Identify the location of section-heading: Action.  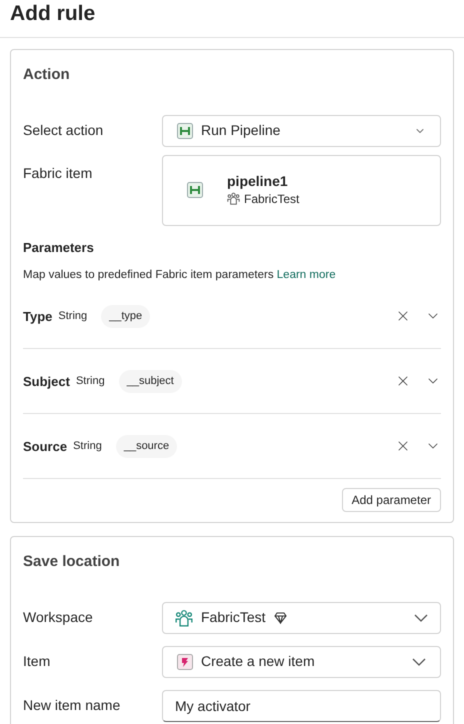
(47, 75).